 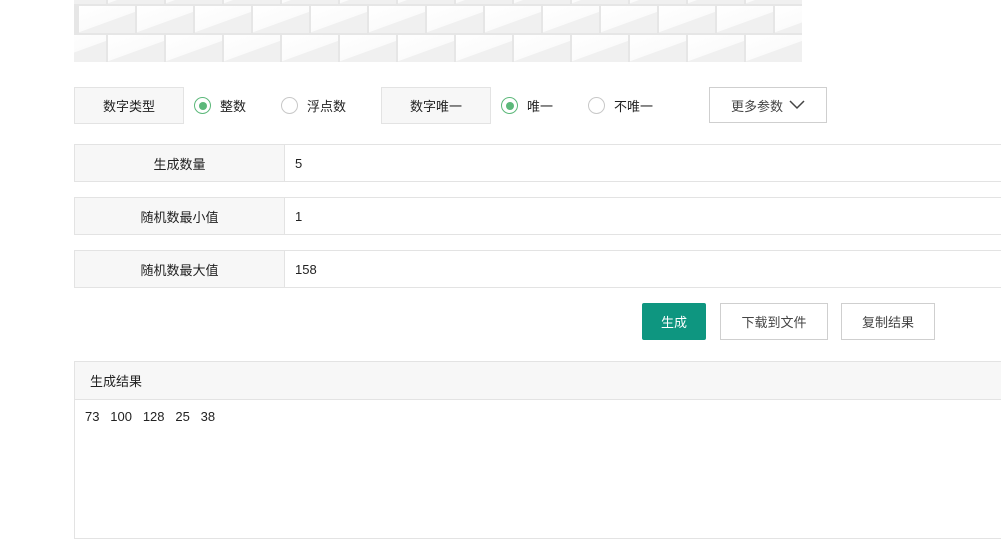 I want to click on min-field: 随机数最小值 1, so click(x=537, y=216).